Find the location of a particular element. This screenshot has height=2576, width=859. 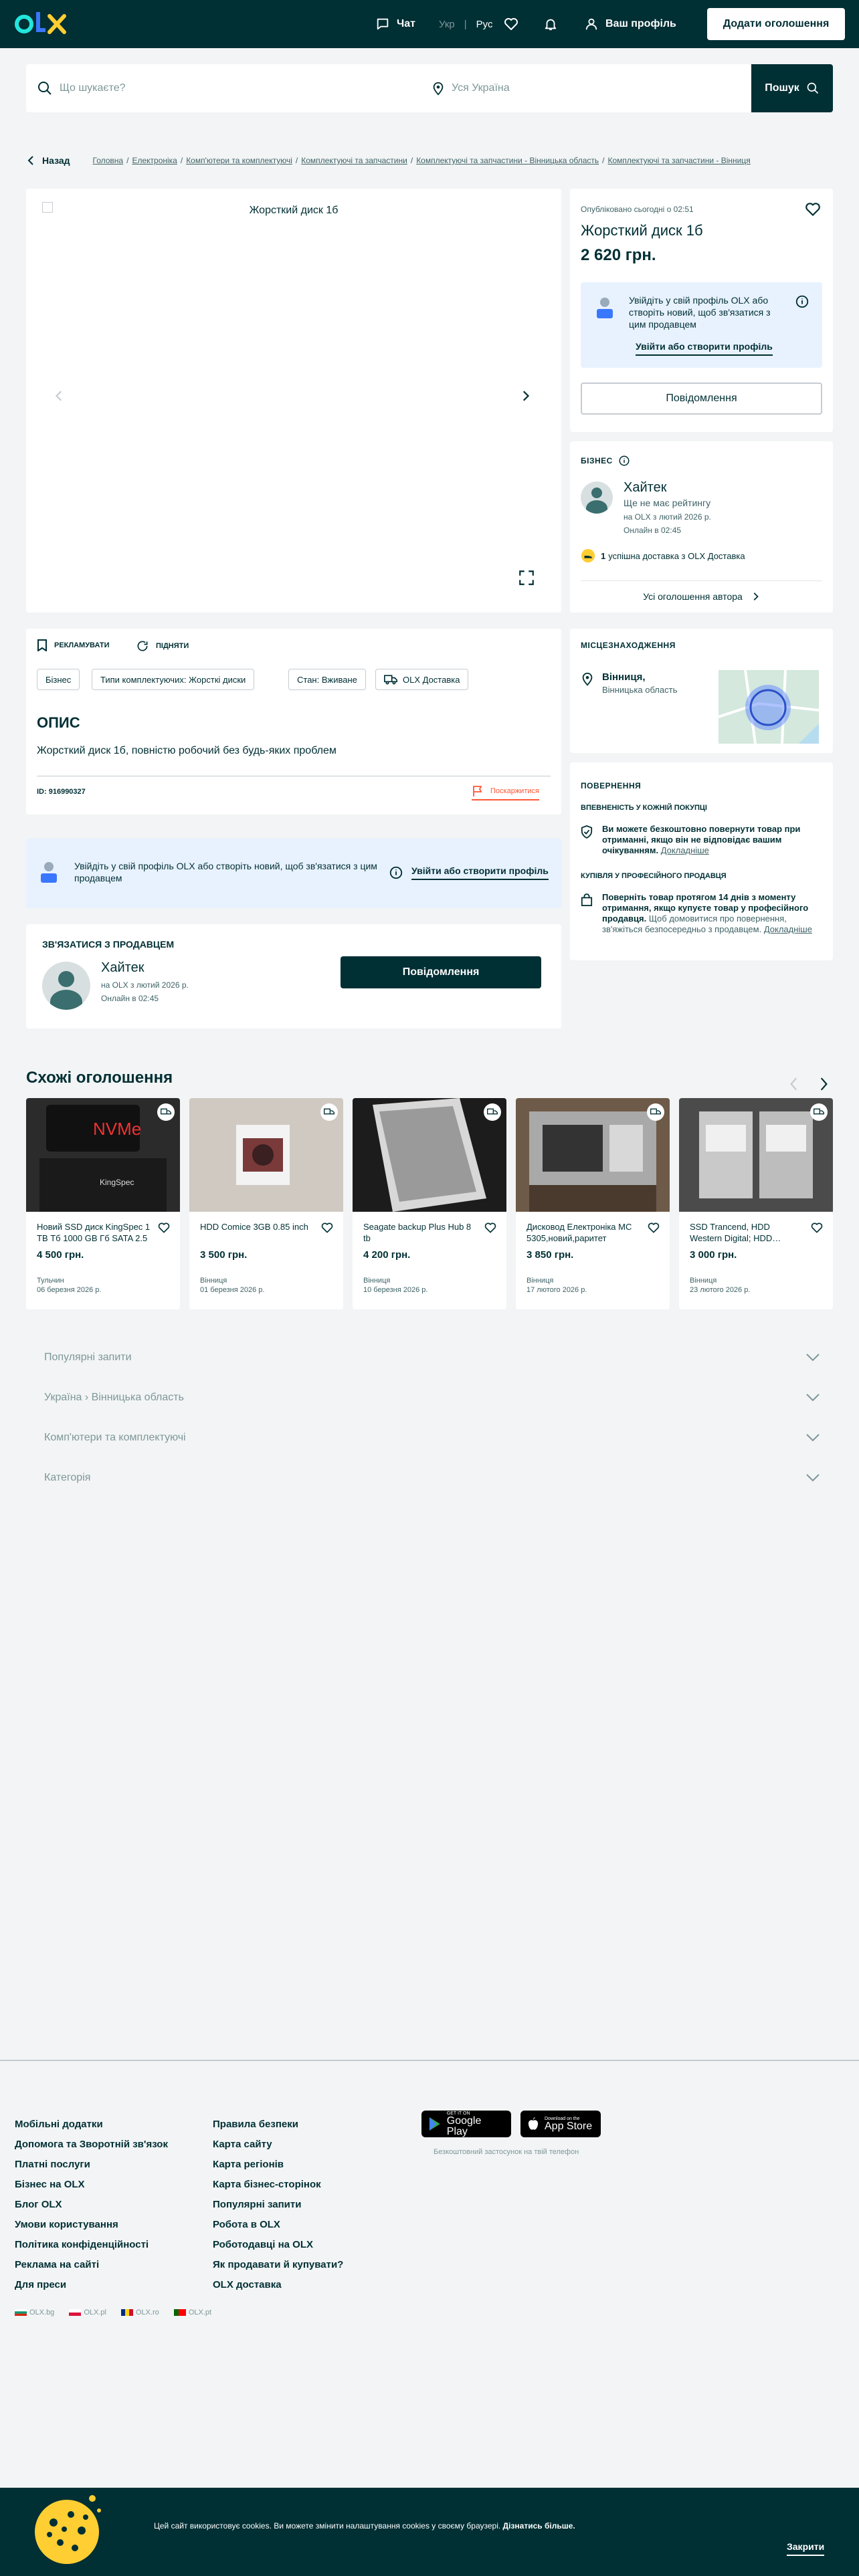

notifications-button is located at coordinates (554, 24).